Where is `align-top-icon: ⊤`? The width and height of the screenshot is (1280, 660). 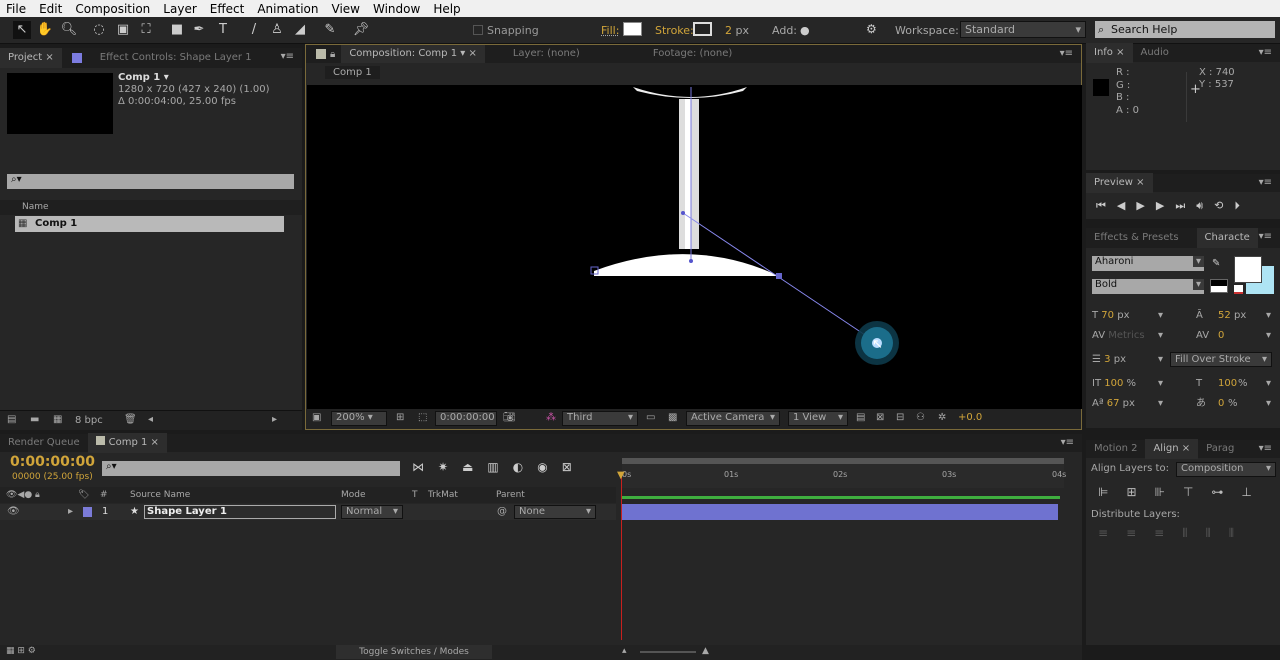 align-top-icon: ⊤ is located at coordinates (1188, 492).